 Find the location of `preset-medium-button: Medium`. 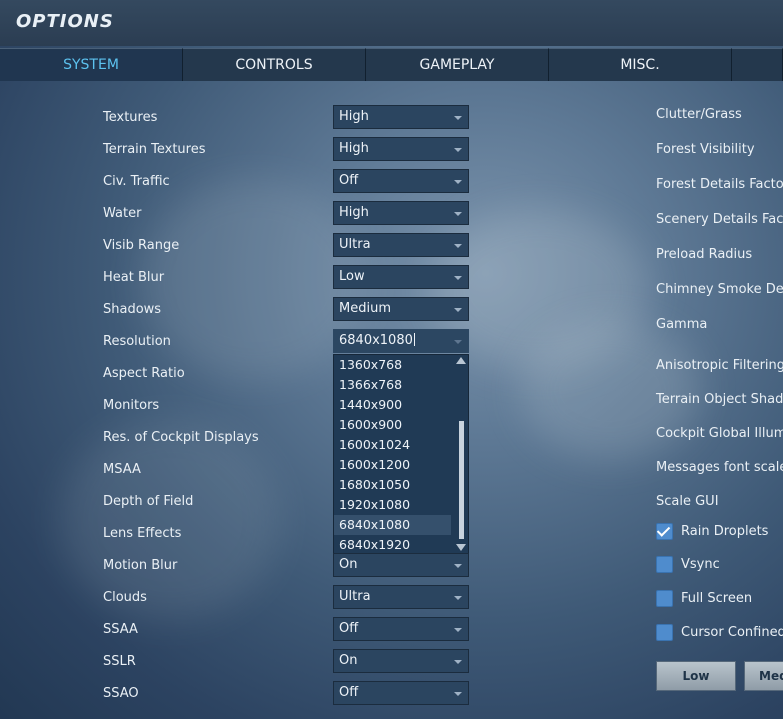

preset-medium-button: Medium is located at coordinates (763, 676).